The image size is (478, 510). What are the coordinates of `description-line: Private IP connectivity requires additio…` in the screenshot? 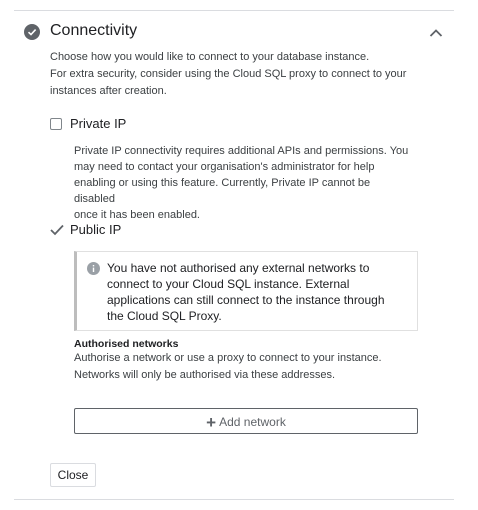 It's located at (241, 151).